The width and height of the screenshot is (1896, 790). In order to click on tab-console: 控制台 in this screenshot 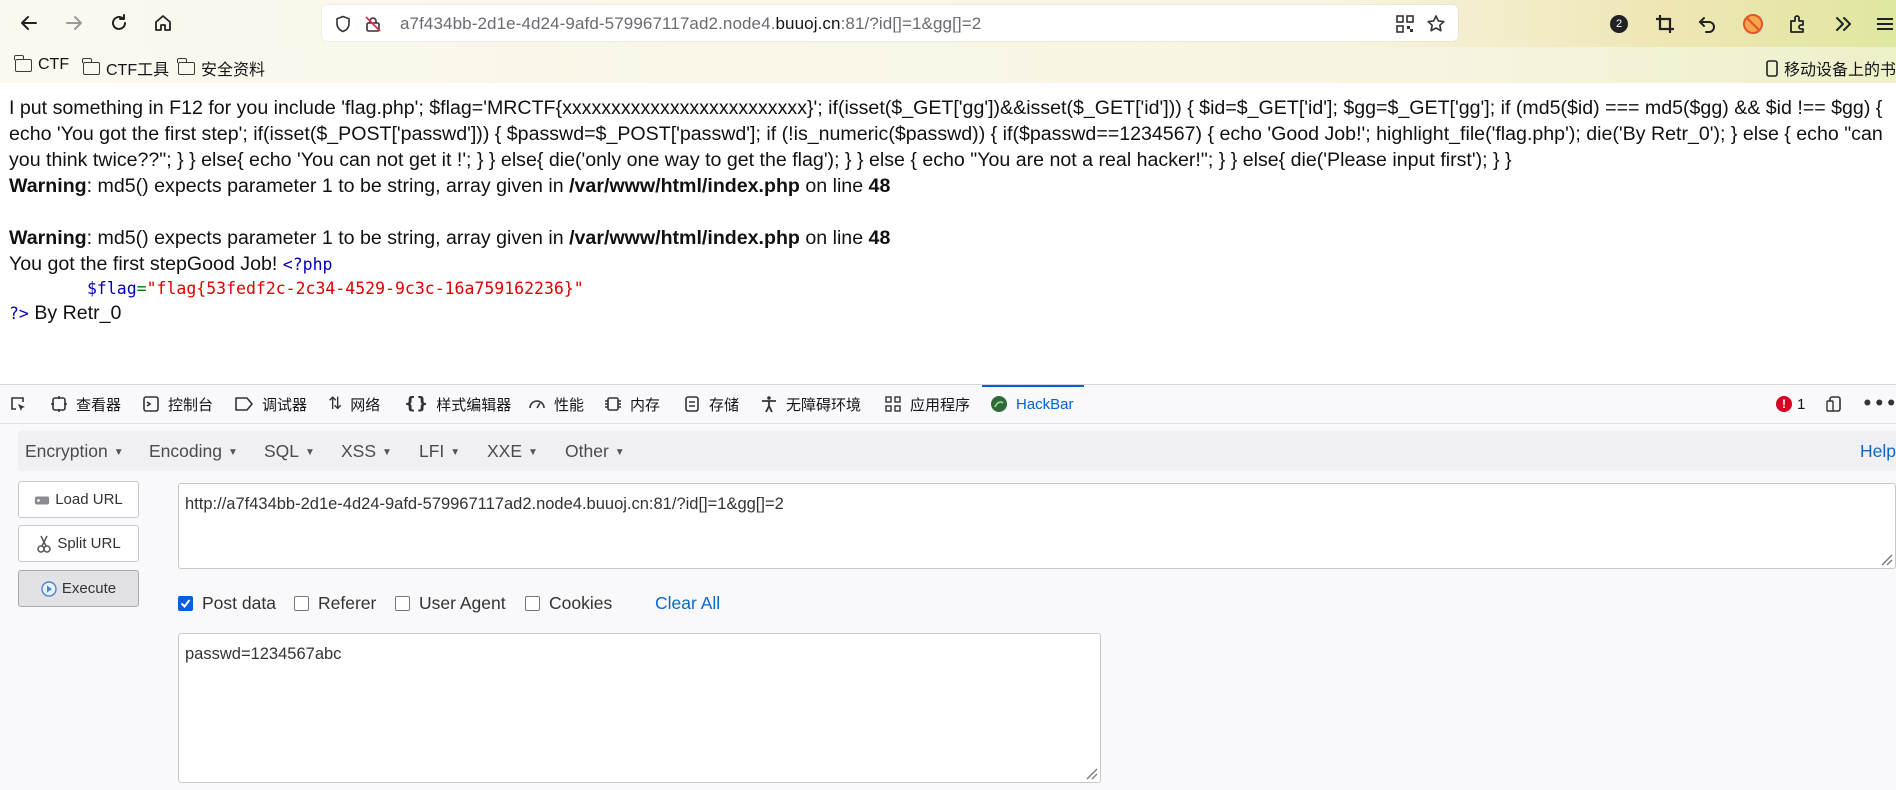, I will do `click(177, 404)`.